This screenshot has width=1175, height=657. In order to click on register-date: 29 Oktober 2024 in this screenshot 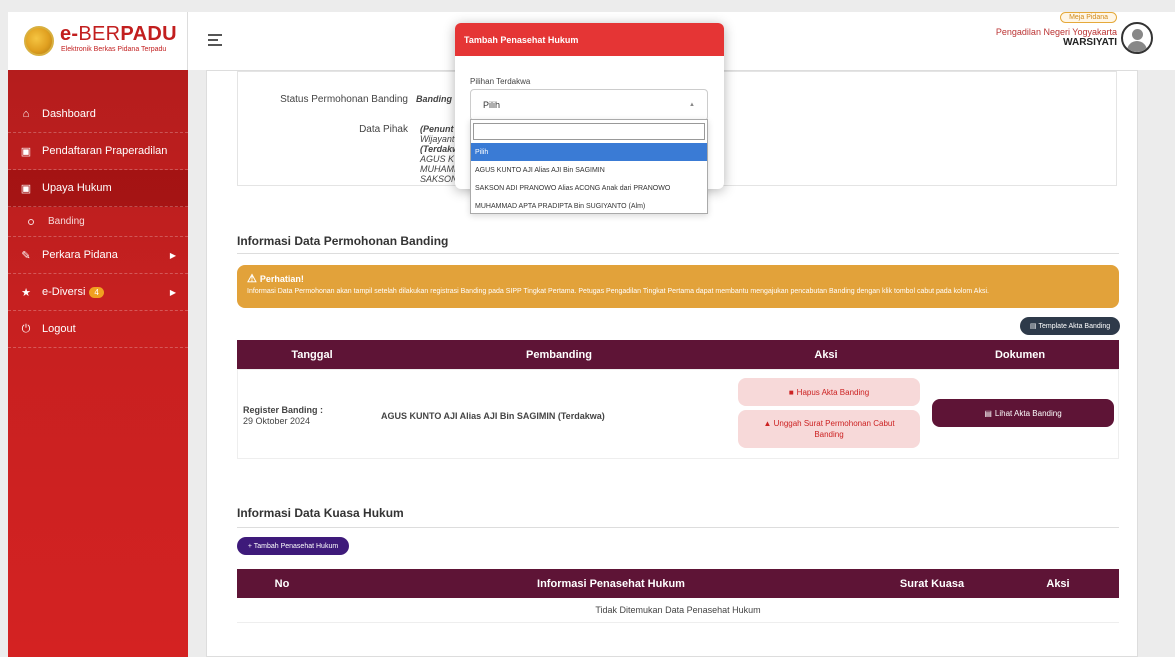, I will do `click(277, 421)`.